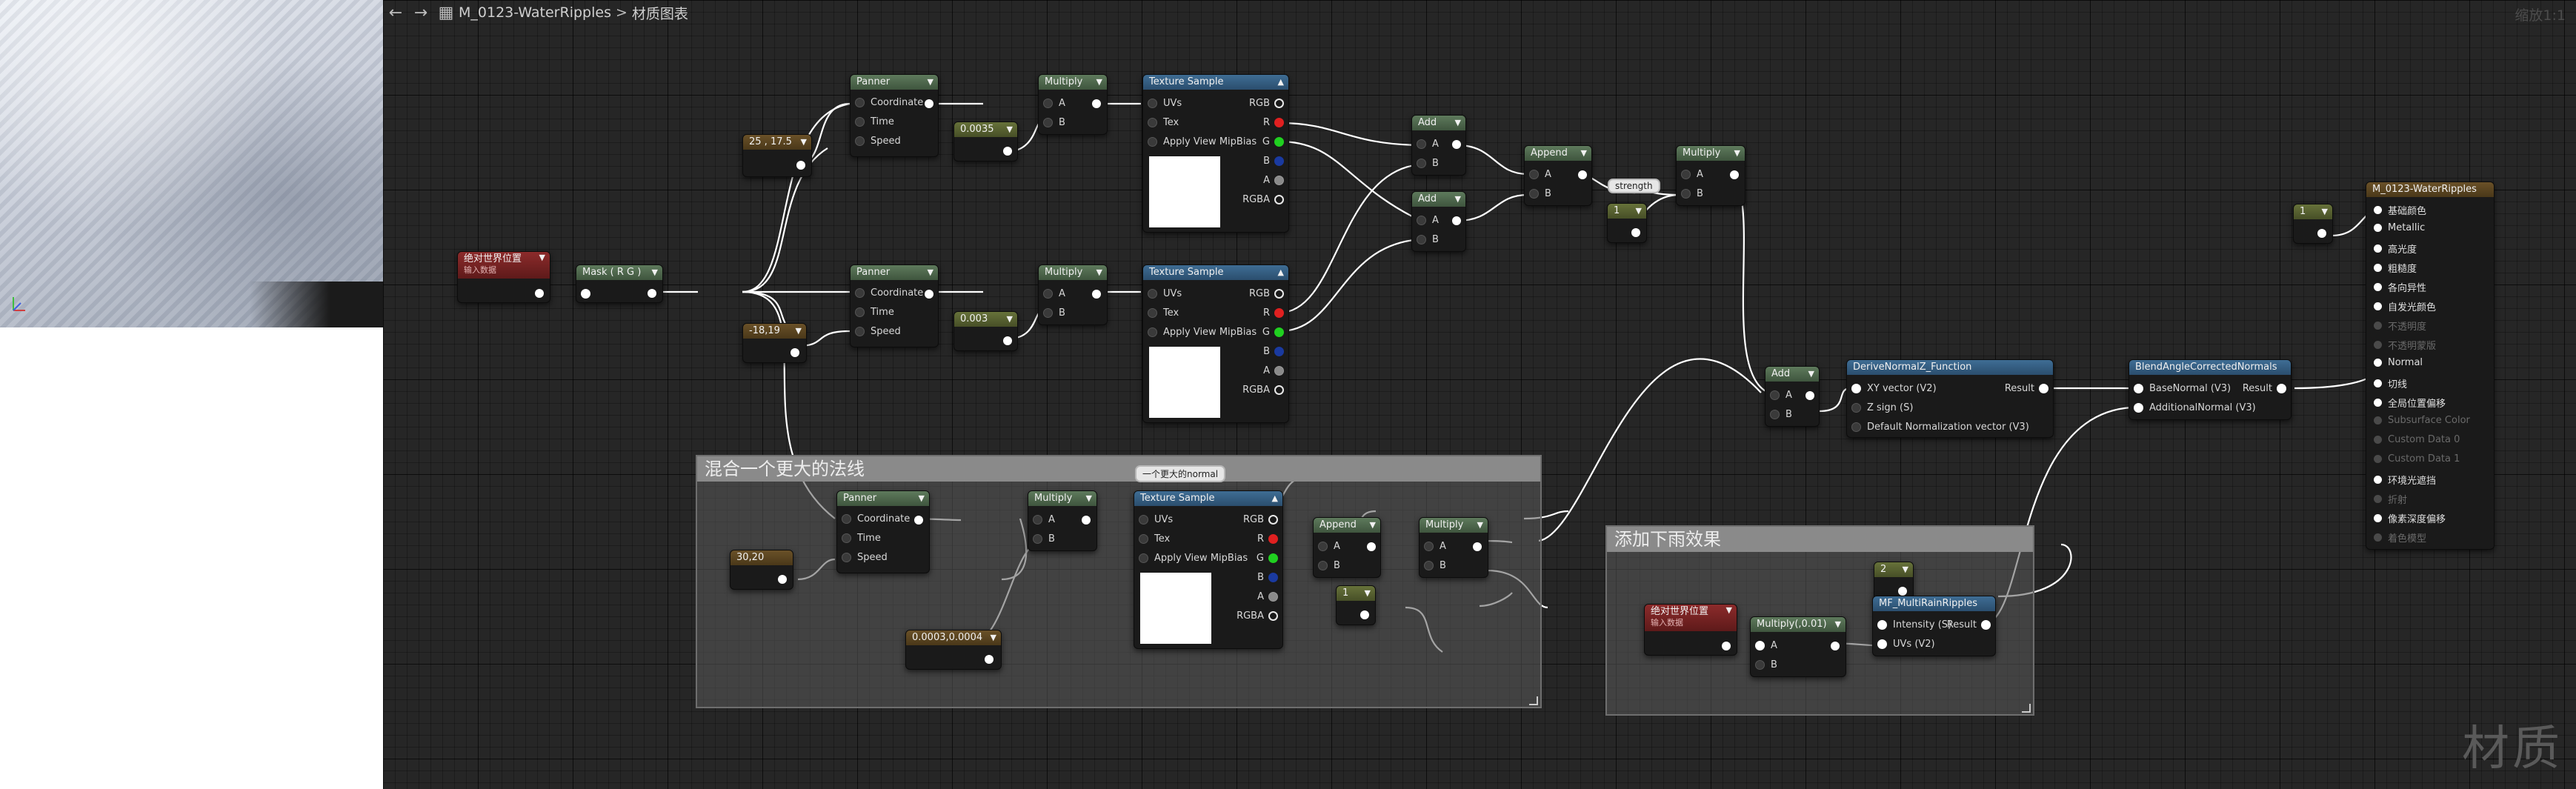  Describe the element at coordinates (1267, 539) in the screenshot. I see `r-out-pin: R` at that location.